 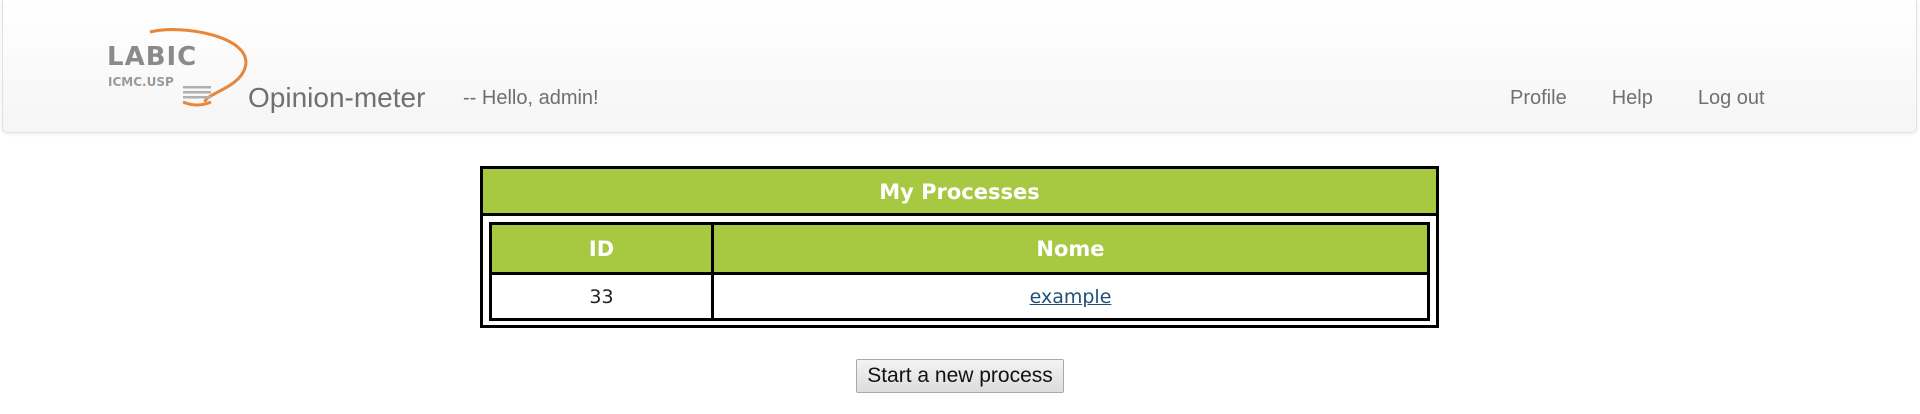 What do you see at coordinates (601, 296) in the screenshot?
I see `process-id-cell: 33` at bounding box center [601, 296].